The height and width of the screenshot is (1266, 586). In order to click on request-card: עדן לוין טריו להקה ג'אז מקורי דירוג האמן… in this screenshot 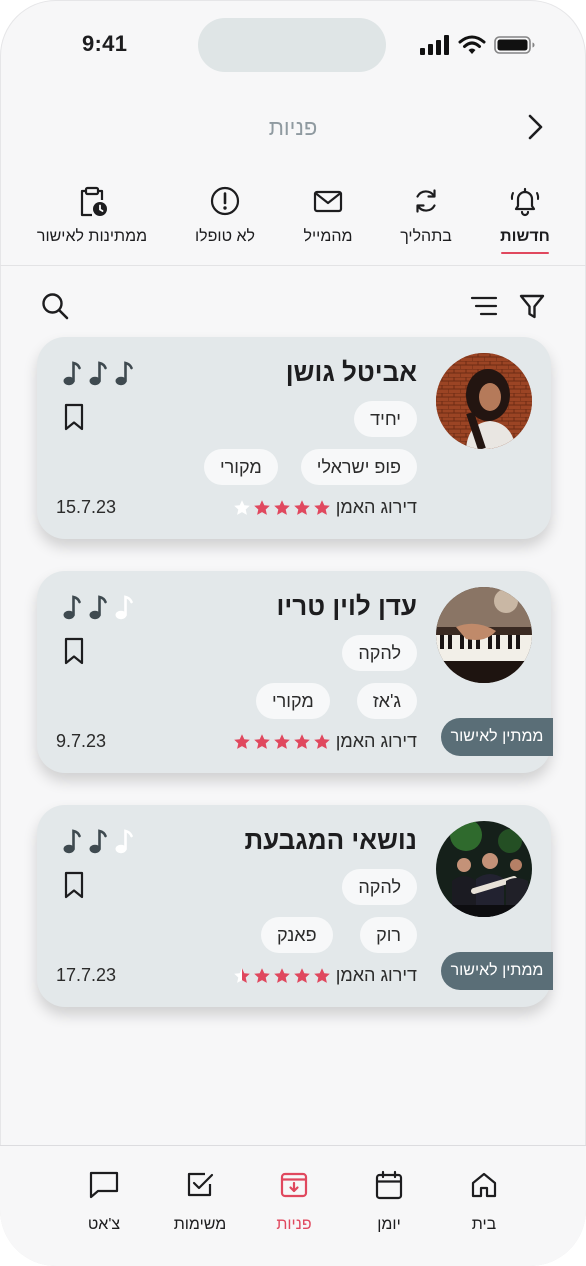, I will do `click(295, 672)`.